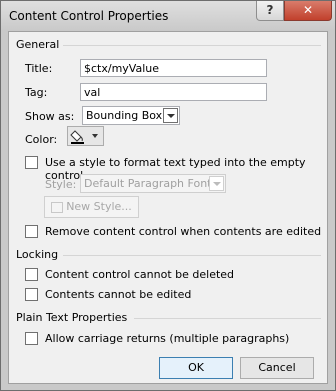 Image resolution: width=336 pixels, height=391 pixels. What do you see at coordinates (41, 139) in the screenshot?
I see `color-label: Color:` at bounding box center [41, 139].